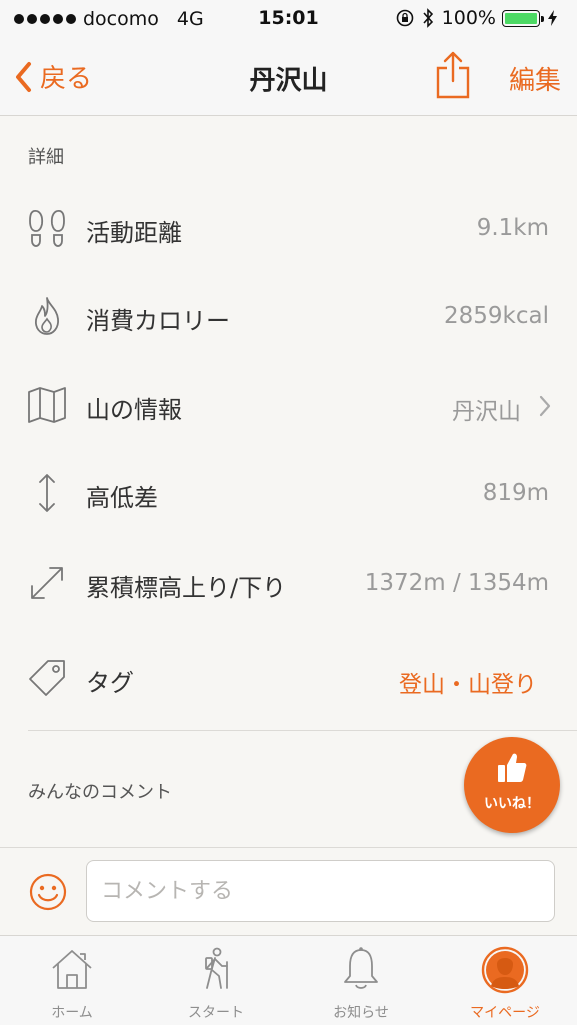 The height and width of the screenshot is (1025, 577). I want to click on rotation-lock-icon, so click(404, 18).